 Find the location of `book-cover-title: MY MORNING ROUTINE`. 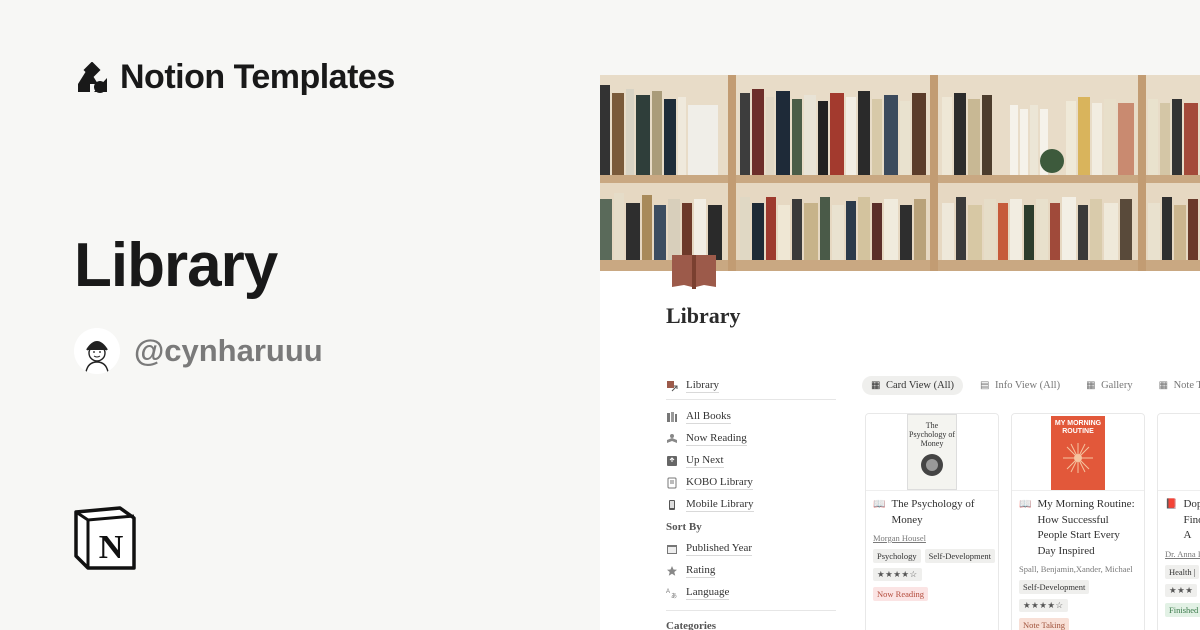

book-cover-title: MY MORNING ROUTINE is located at coordinates (1078, 427).